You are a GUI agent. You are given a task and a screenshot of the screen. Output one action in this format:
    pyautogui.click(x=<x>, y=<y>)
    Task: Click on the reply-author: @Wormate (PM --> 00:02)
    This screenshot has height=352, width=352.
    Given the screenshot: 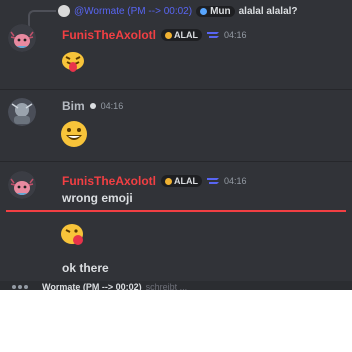 What is the action you would take?
    pyautogui.click(x=133, y=11)
    